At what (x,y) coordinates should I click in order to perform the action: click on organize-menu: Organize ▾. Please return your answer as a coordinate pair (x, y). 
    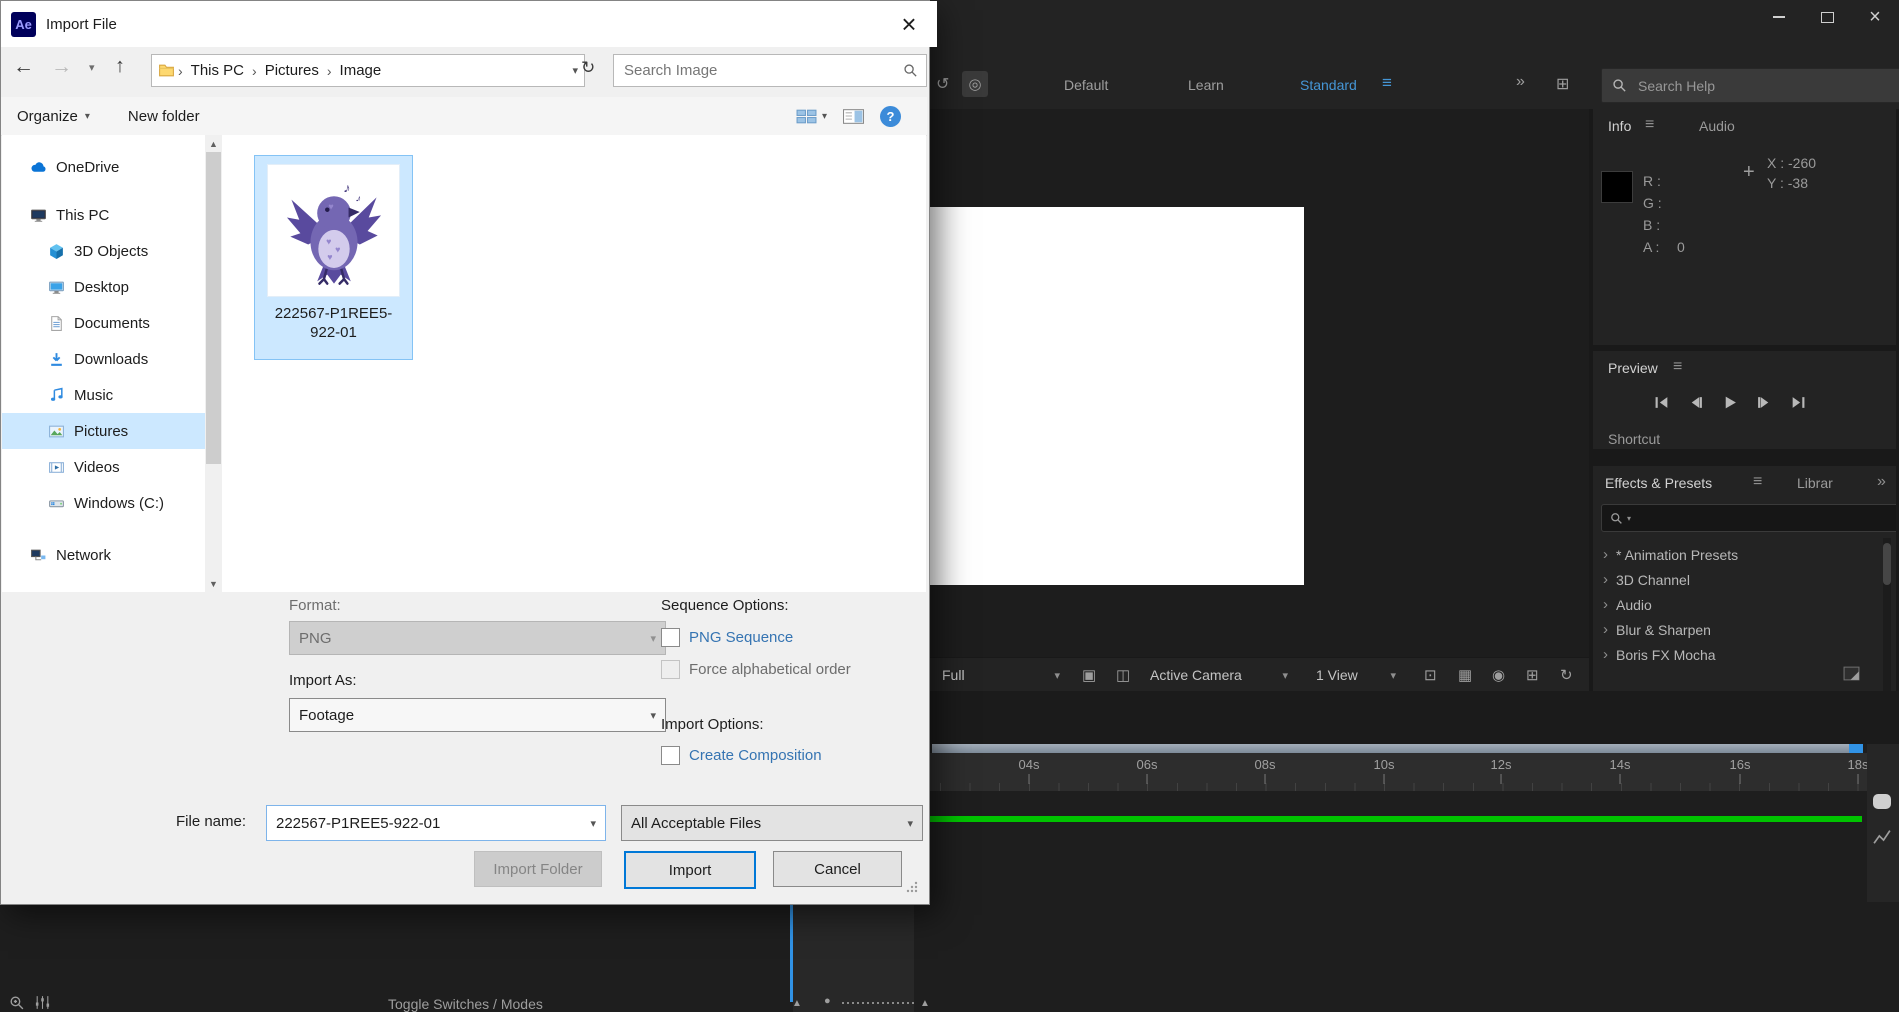
    Looking at the image, I should click on (53, 116).